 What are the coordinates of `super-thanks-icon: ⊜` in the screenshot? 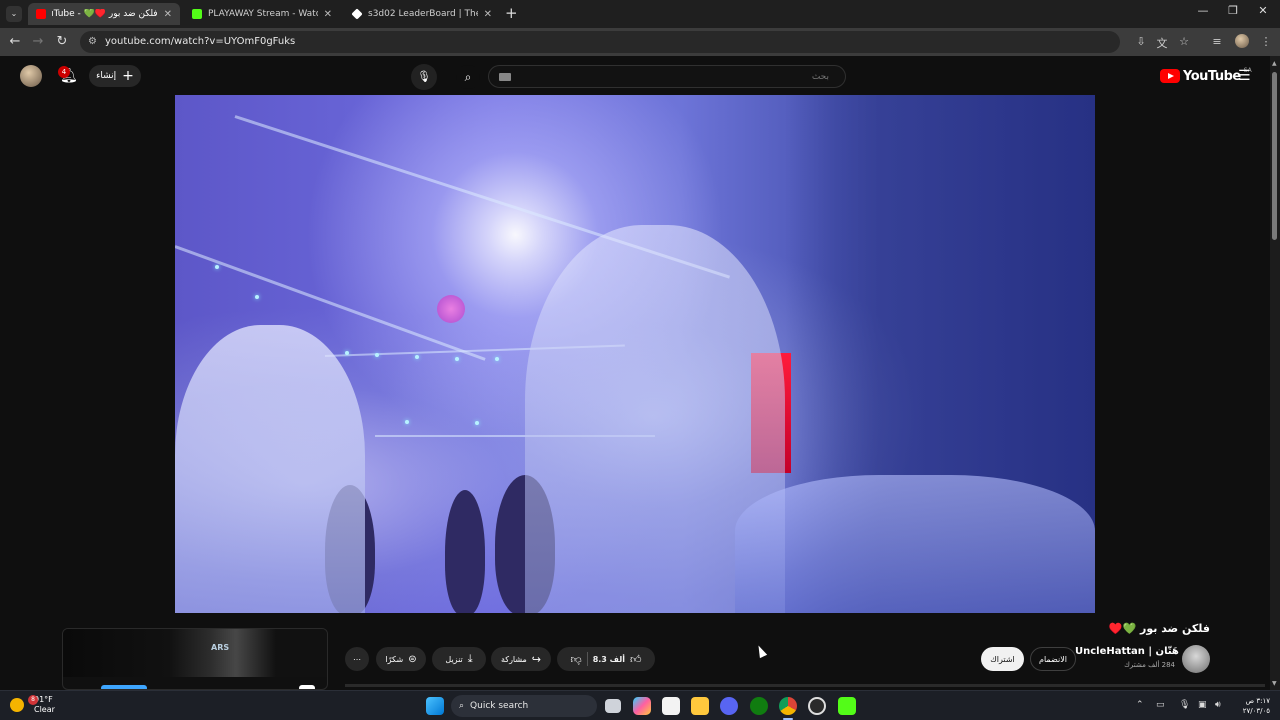 It's located at (412, 659).